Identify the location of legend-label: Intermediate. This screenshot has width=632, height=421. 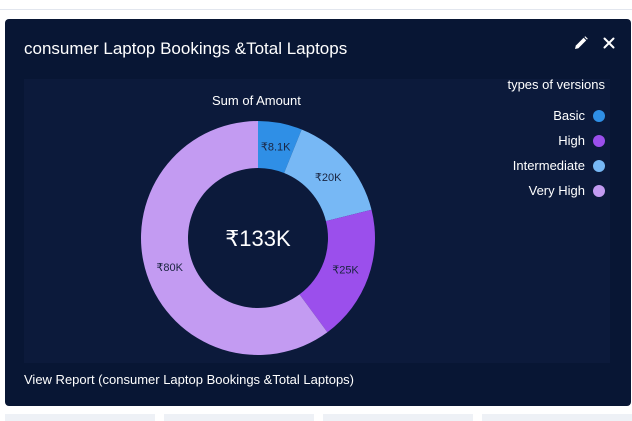
(548, 165).